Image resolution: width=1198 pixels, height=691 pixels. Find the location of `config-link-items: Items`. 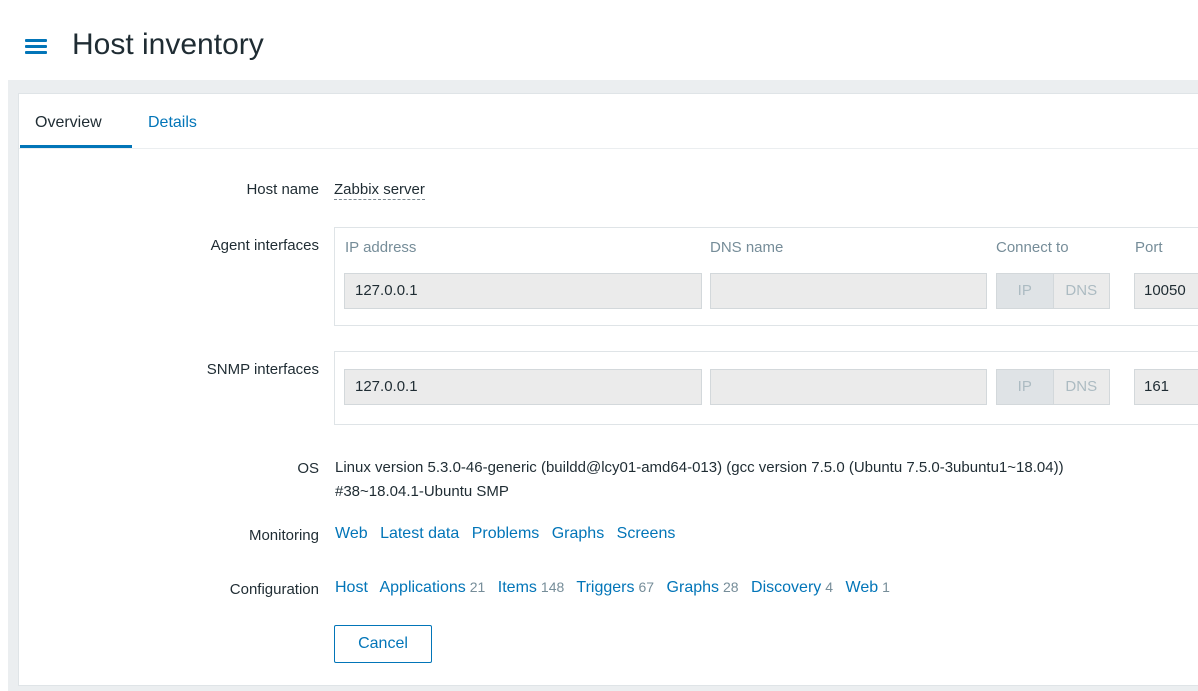

config-link-items: Items is located at coordinates (517, 587).